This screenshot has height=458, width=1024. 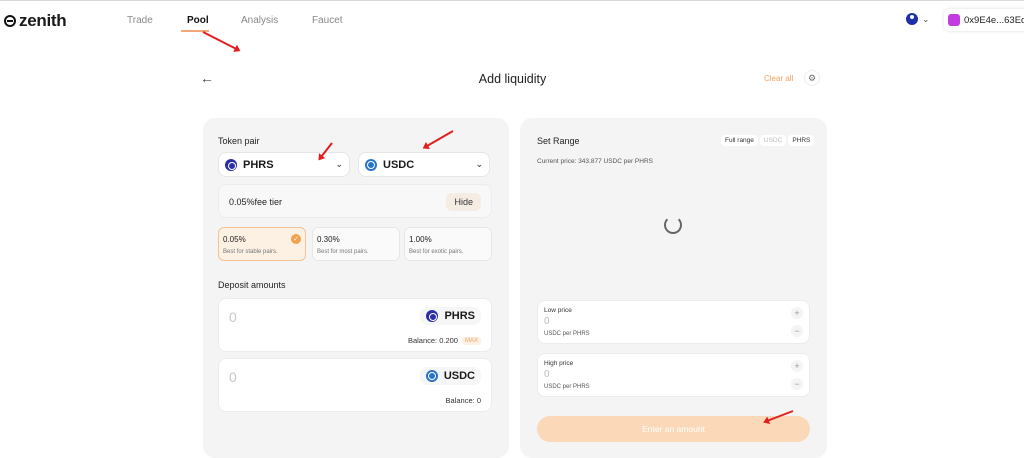 I want to click on low-price-label: Low price, so click(x=558, y=310).